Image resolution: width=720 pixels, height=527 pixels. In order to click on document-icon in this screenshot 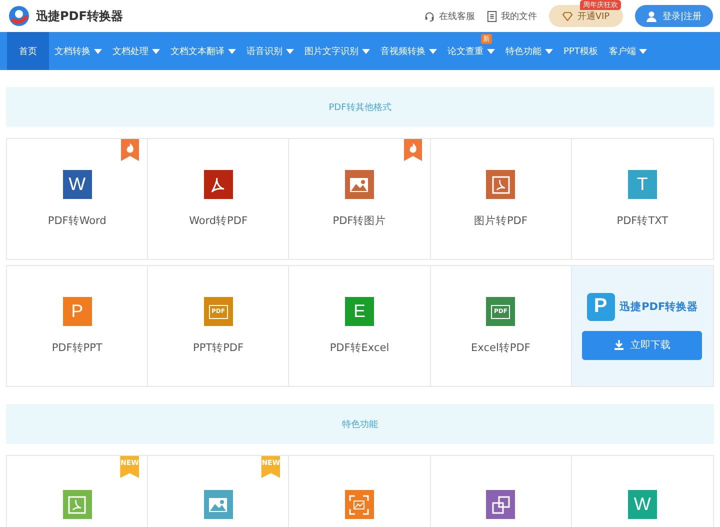, I will do `click(492, 16)`.